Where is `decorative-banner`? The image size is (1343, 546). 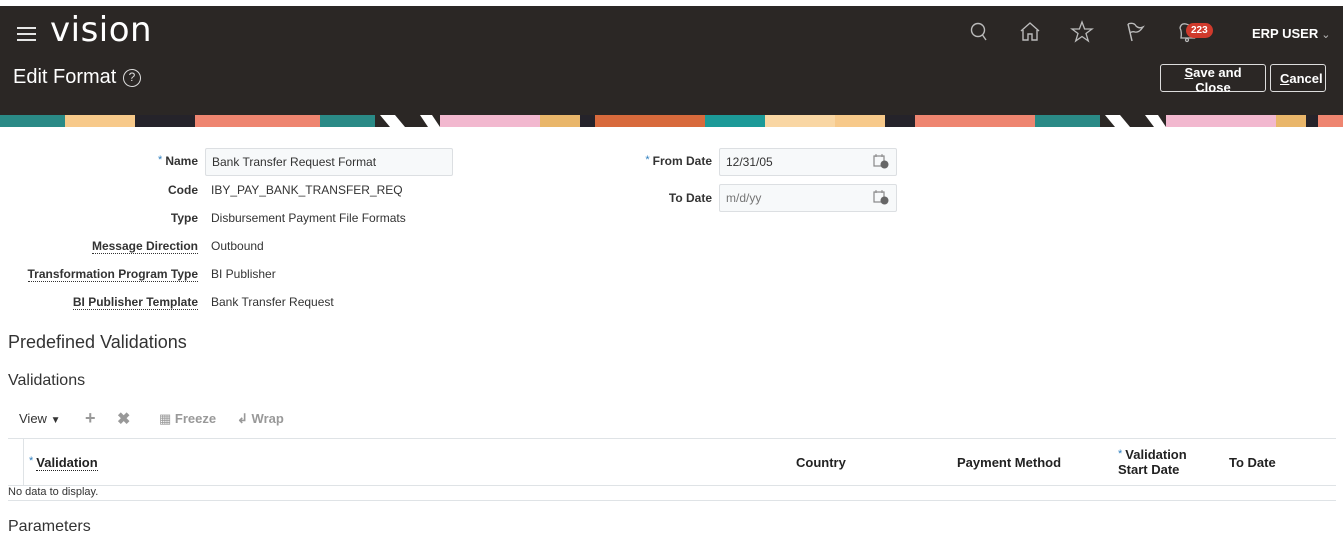
decorative-banner is located at coordinates (671, 121).